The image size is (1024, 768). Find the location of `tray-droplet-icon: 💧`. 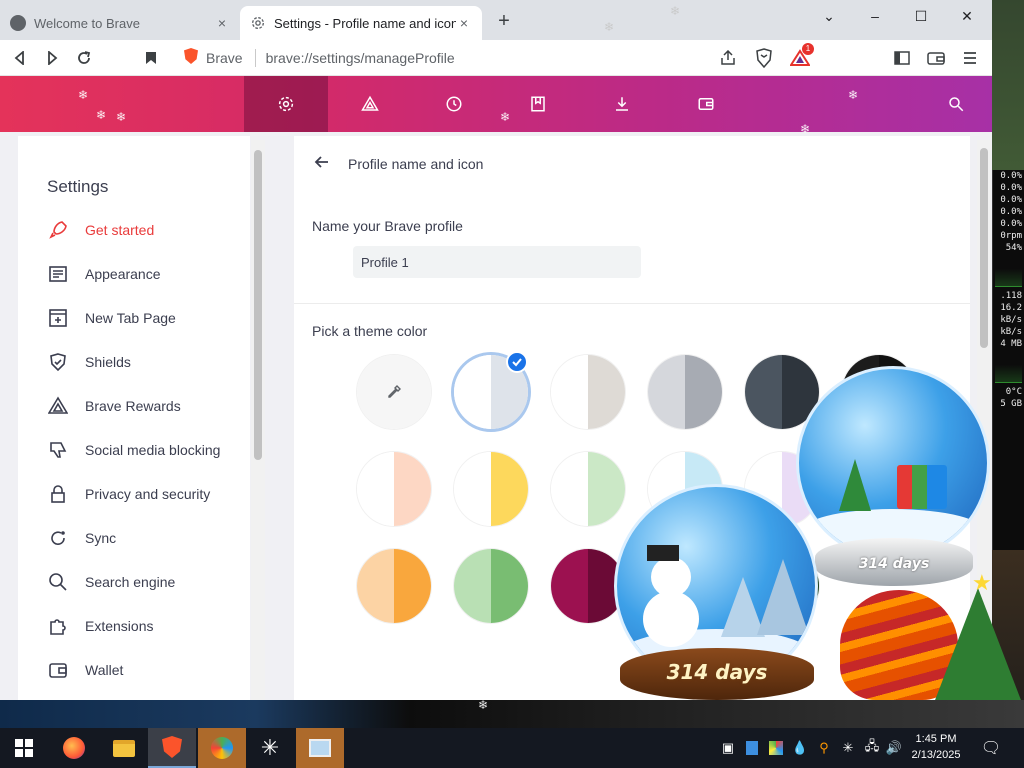

tray-droplet-icon: 💧 is located at coordinates (800, 748).